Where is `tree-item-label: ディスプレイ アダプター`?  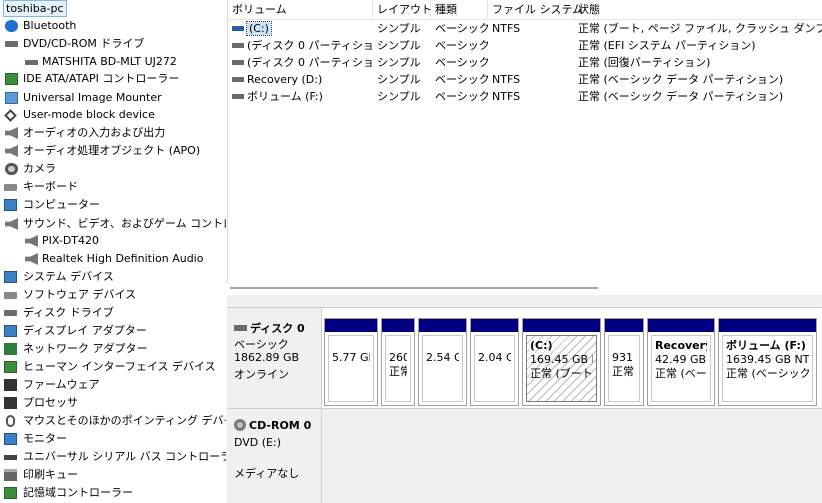 tree-item-label: ディスプレイ アダプター is located at coordinates (85, 330).